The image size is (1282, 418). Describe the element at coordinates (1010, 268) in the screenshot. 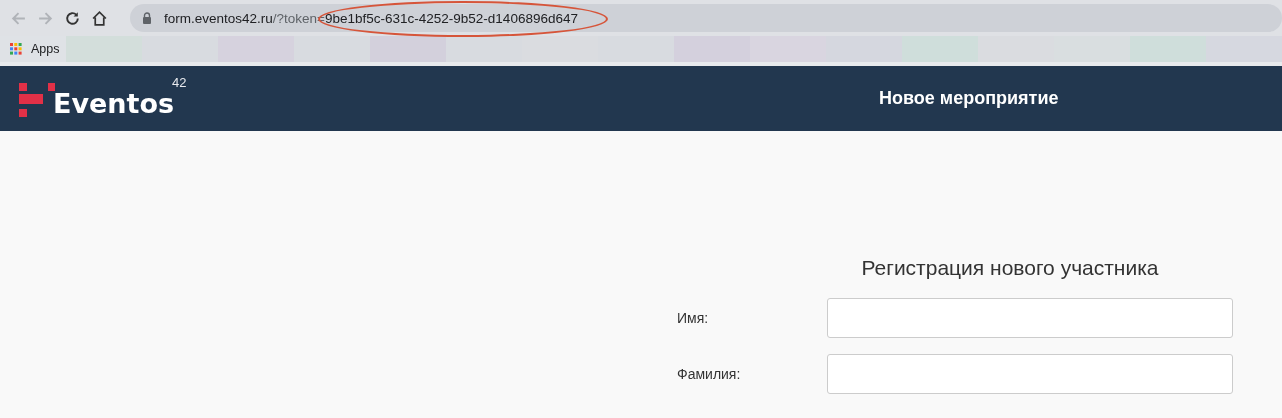

I see `form-title: Регистрация нового участника` at that location.